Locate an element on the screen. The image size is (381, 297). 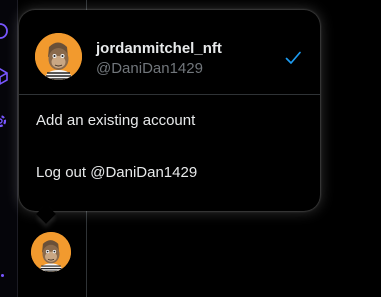
left-nav-rail is located at coordinates (9, 148).